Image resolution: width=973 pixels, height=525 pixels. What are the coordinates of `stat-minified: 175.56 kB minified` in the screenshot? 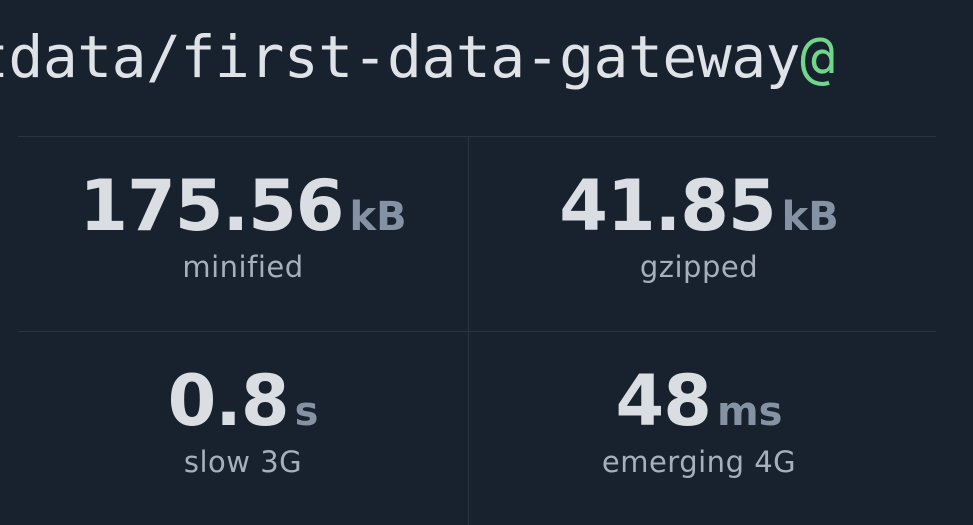 It's located at (243, 225).